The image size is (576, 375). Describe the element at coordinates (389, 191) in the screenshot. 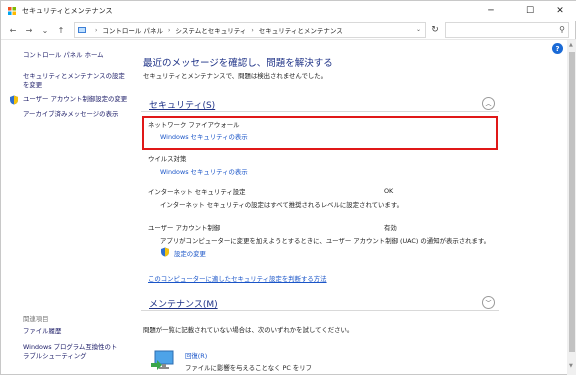

I see `internet-security-status: OK` at that location.